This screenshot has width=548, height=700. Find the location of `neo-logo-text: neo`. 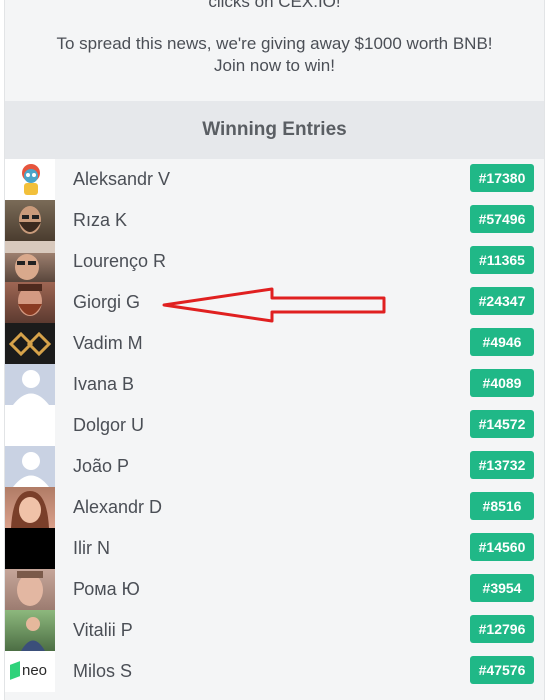

neo-logo-text: neo is located at coordinates (35, 670).